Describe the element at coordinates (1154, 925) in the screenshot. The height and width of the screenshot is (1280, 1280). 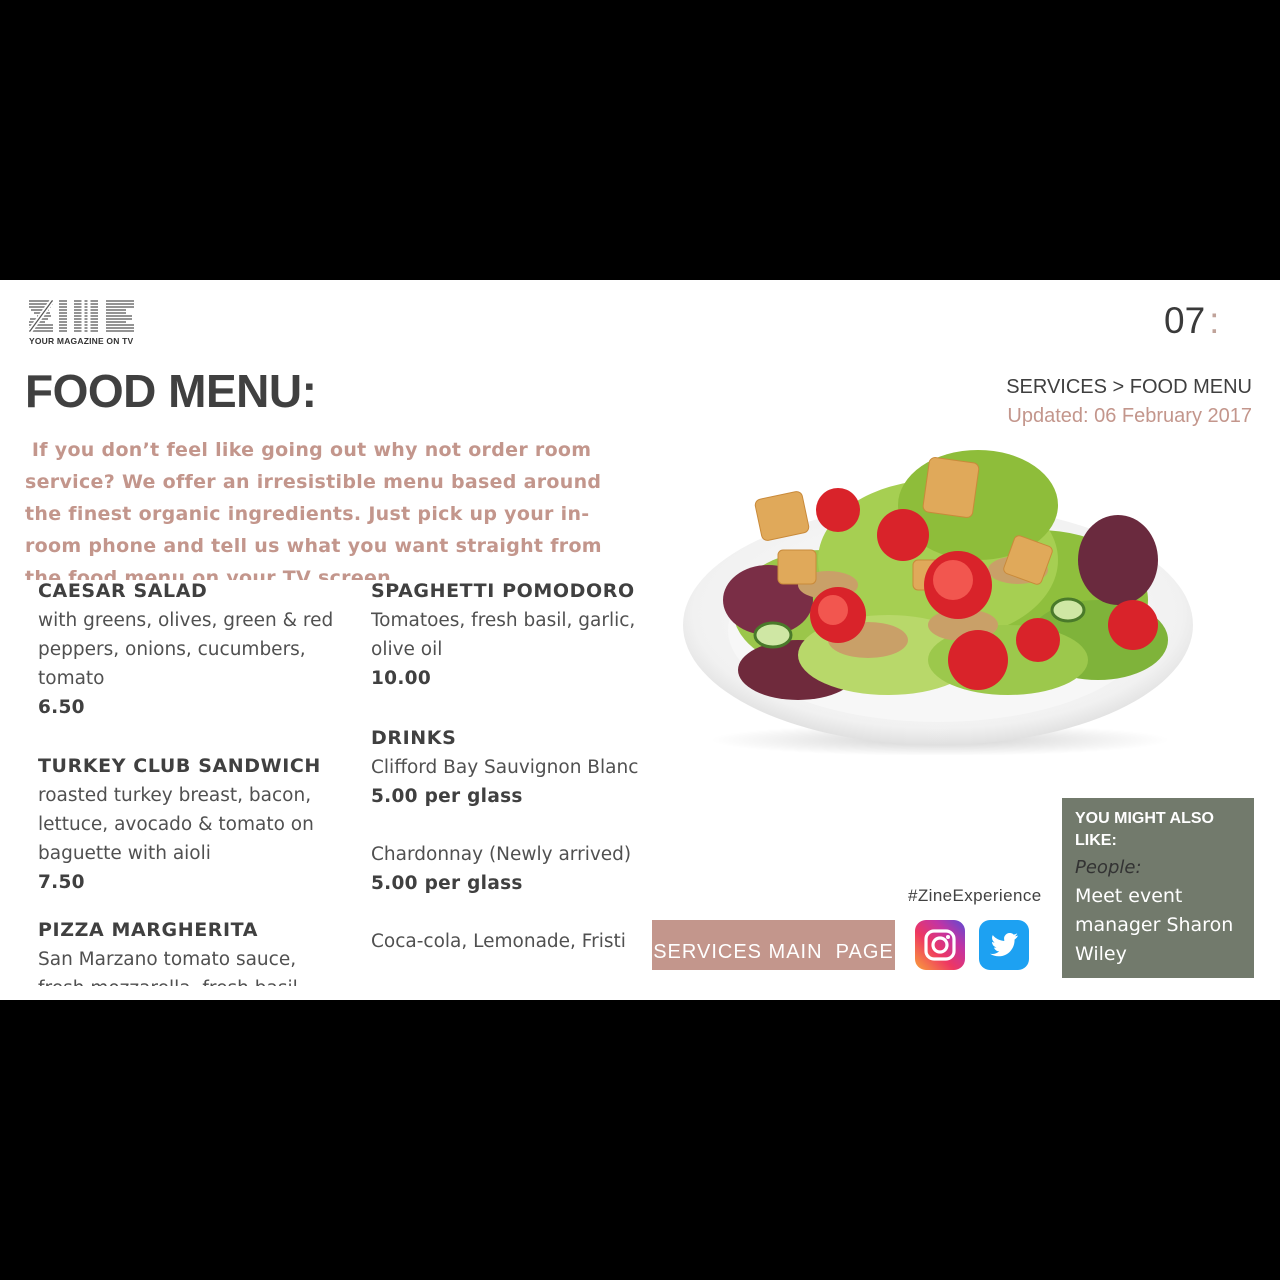
I see `also-like-text: Meet event manager Sharon Wiley` at that location.